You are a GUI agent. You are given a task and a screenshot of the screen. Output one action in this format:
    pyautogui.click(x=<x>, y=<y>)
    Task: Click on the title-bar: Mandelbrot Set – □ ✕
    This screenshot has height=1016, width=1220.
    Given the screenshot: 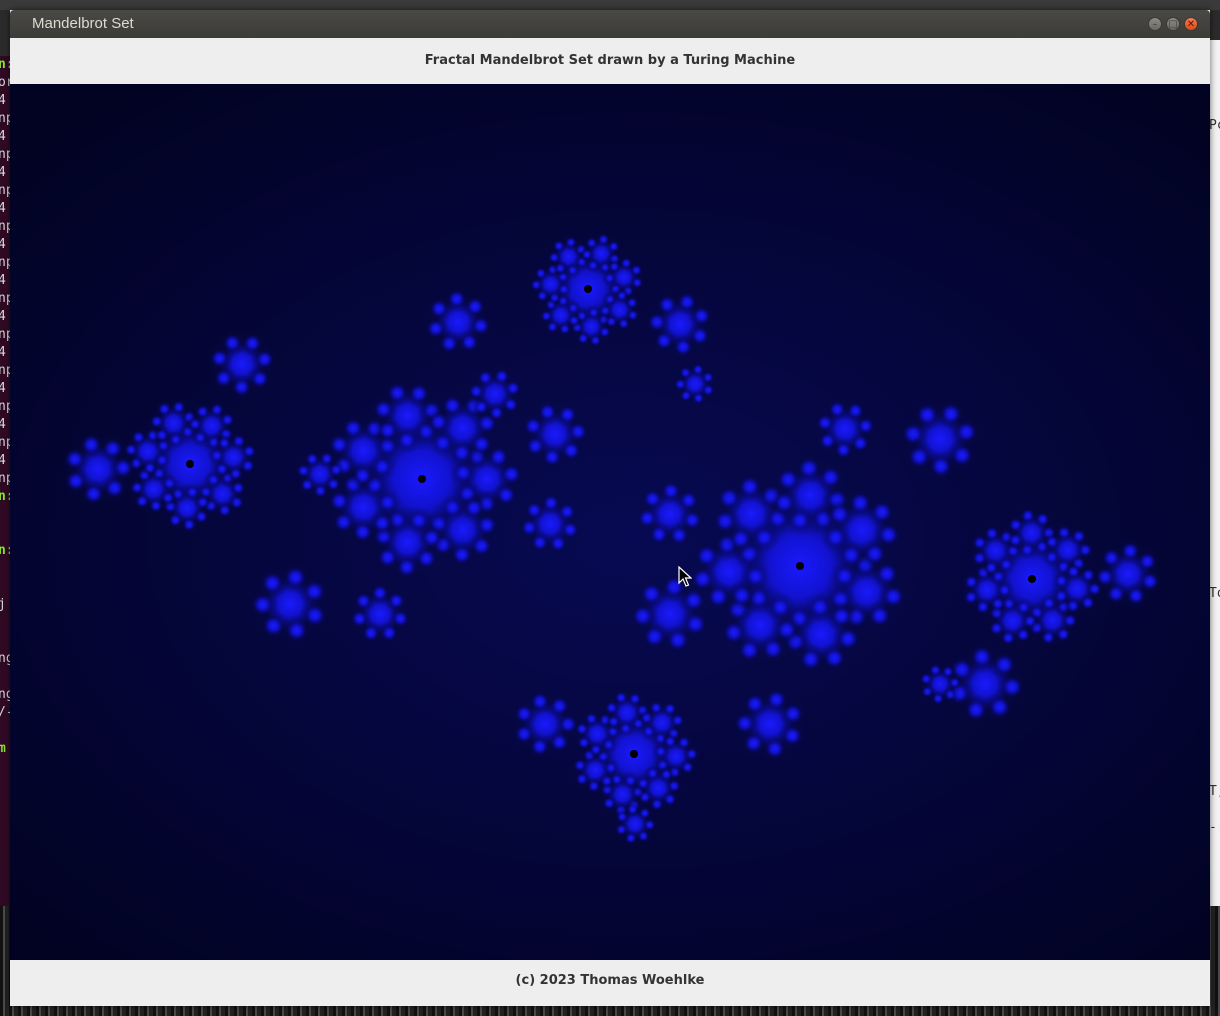 What is the action you would take?
    pyautogui.click(x=610, y=24)
    